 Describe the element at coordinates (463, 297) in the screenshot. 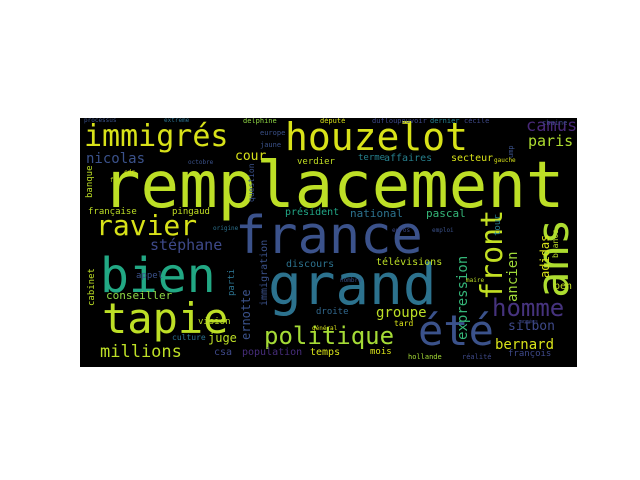

I see `word-expression: expression` at that location.